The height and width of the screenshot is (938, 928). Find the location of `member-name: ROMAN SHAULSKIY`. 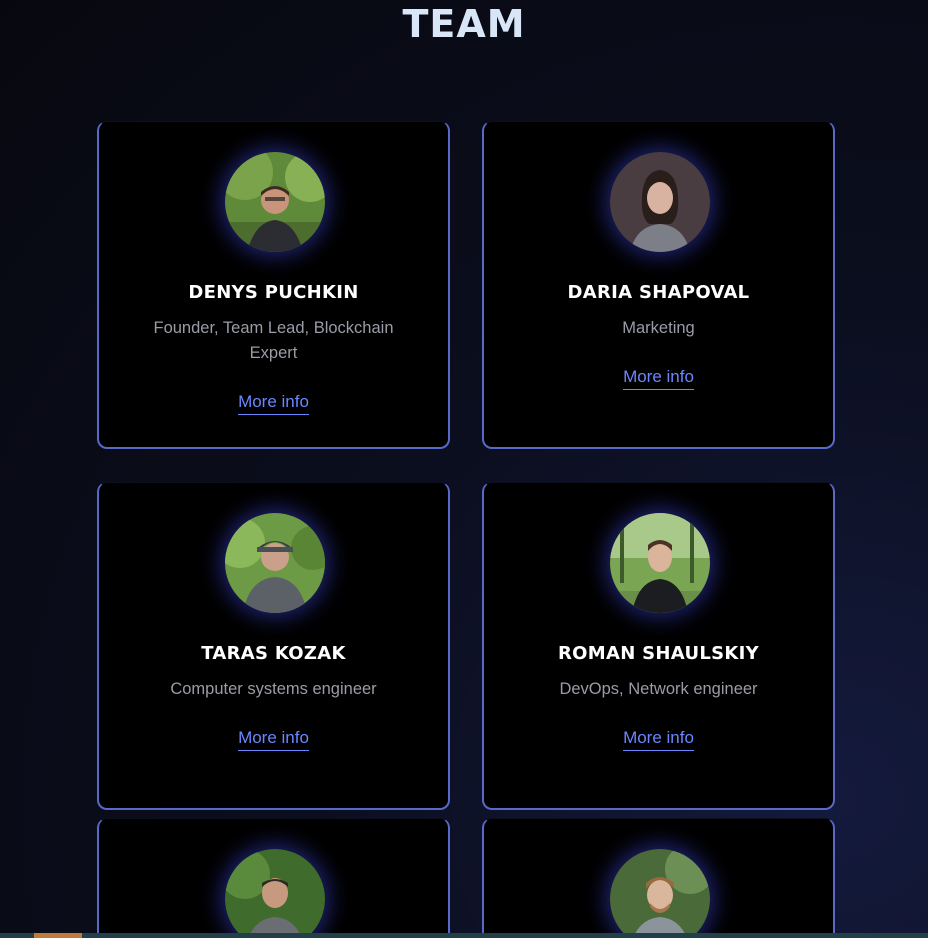

member-name: ROMAN SHAULSKIY is located at coordinates (658, 653).